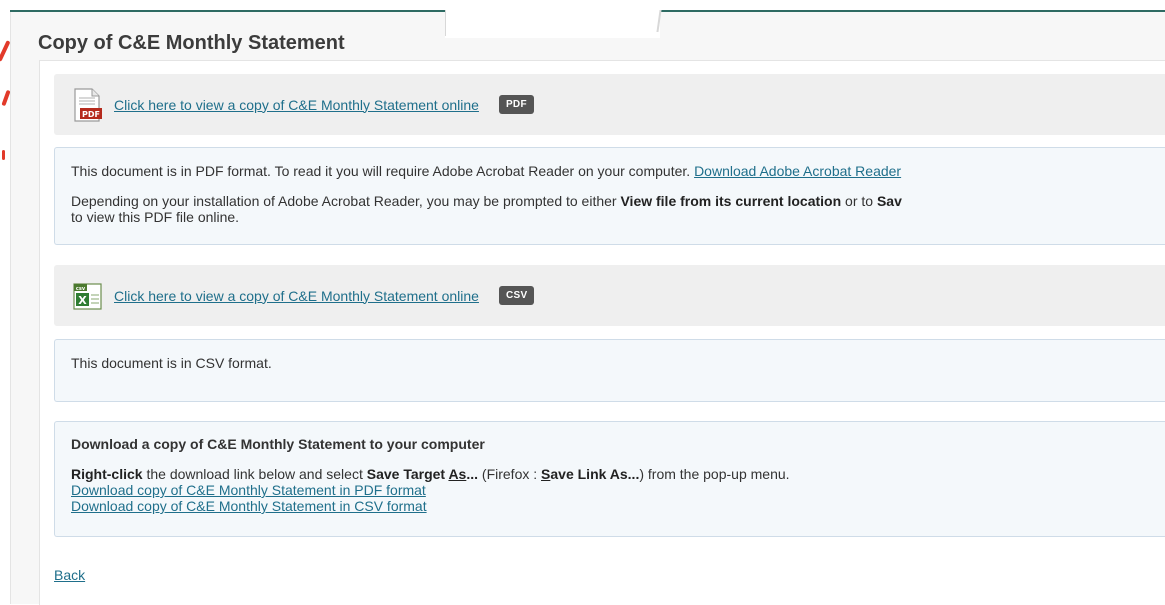 The height and width of the screenshot is (605, 1165). I want to click on csv-info-box: This document is in CSV format., so click(609, 370).